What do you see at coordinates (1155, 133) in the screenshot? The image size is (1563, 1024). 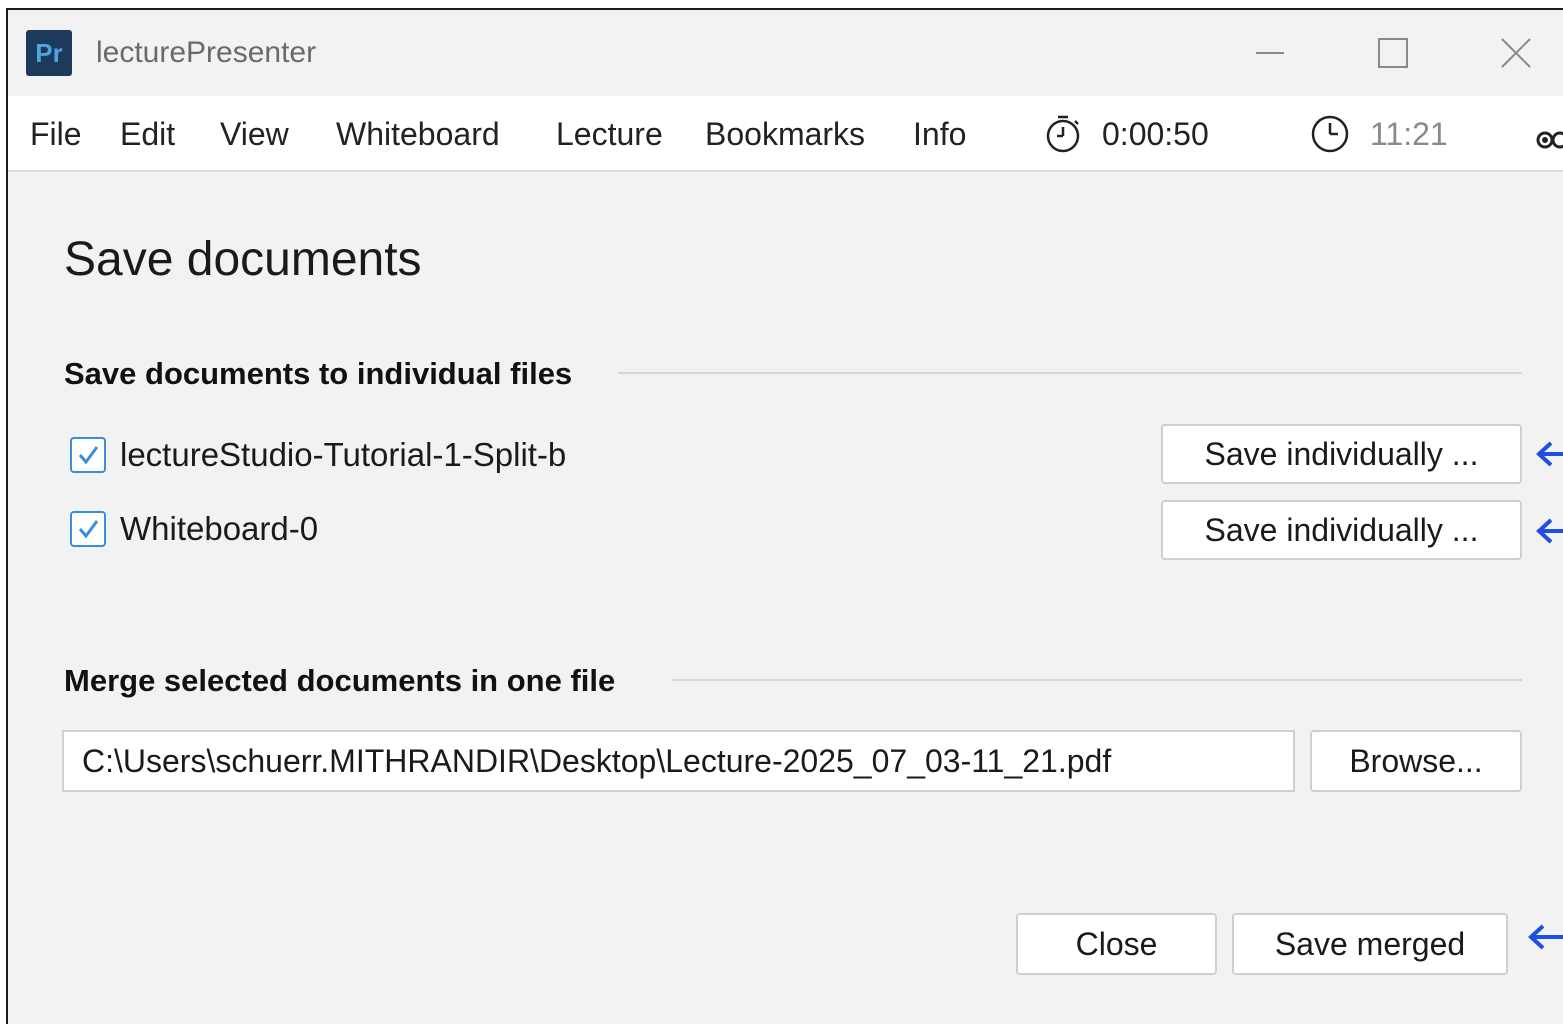 I see `stopwatch-time: 0:00:50` at bounding box center [1155, 133].